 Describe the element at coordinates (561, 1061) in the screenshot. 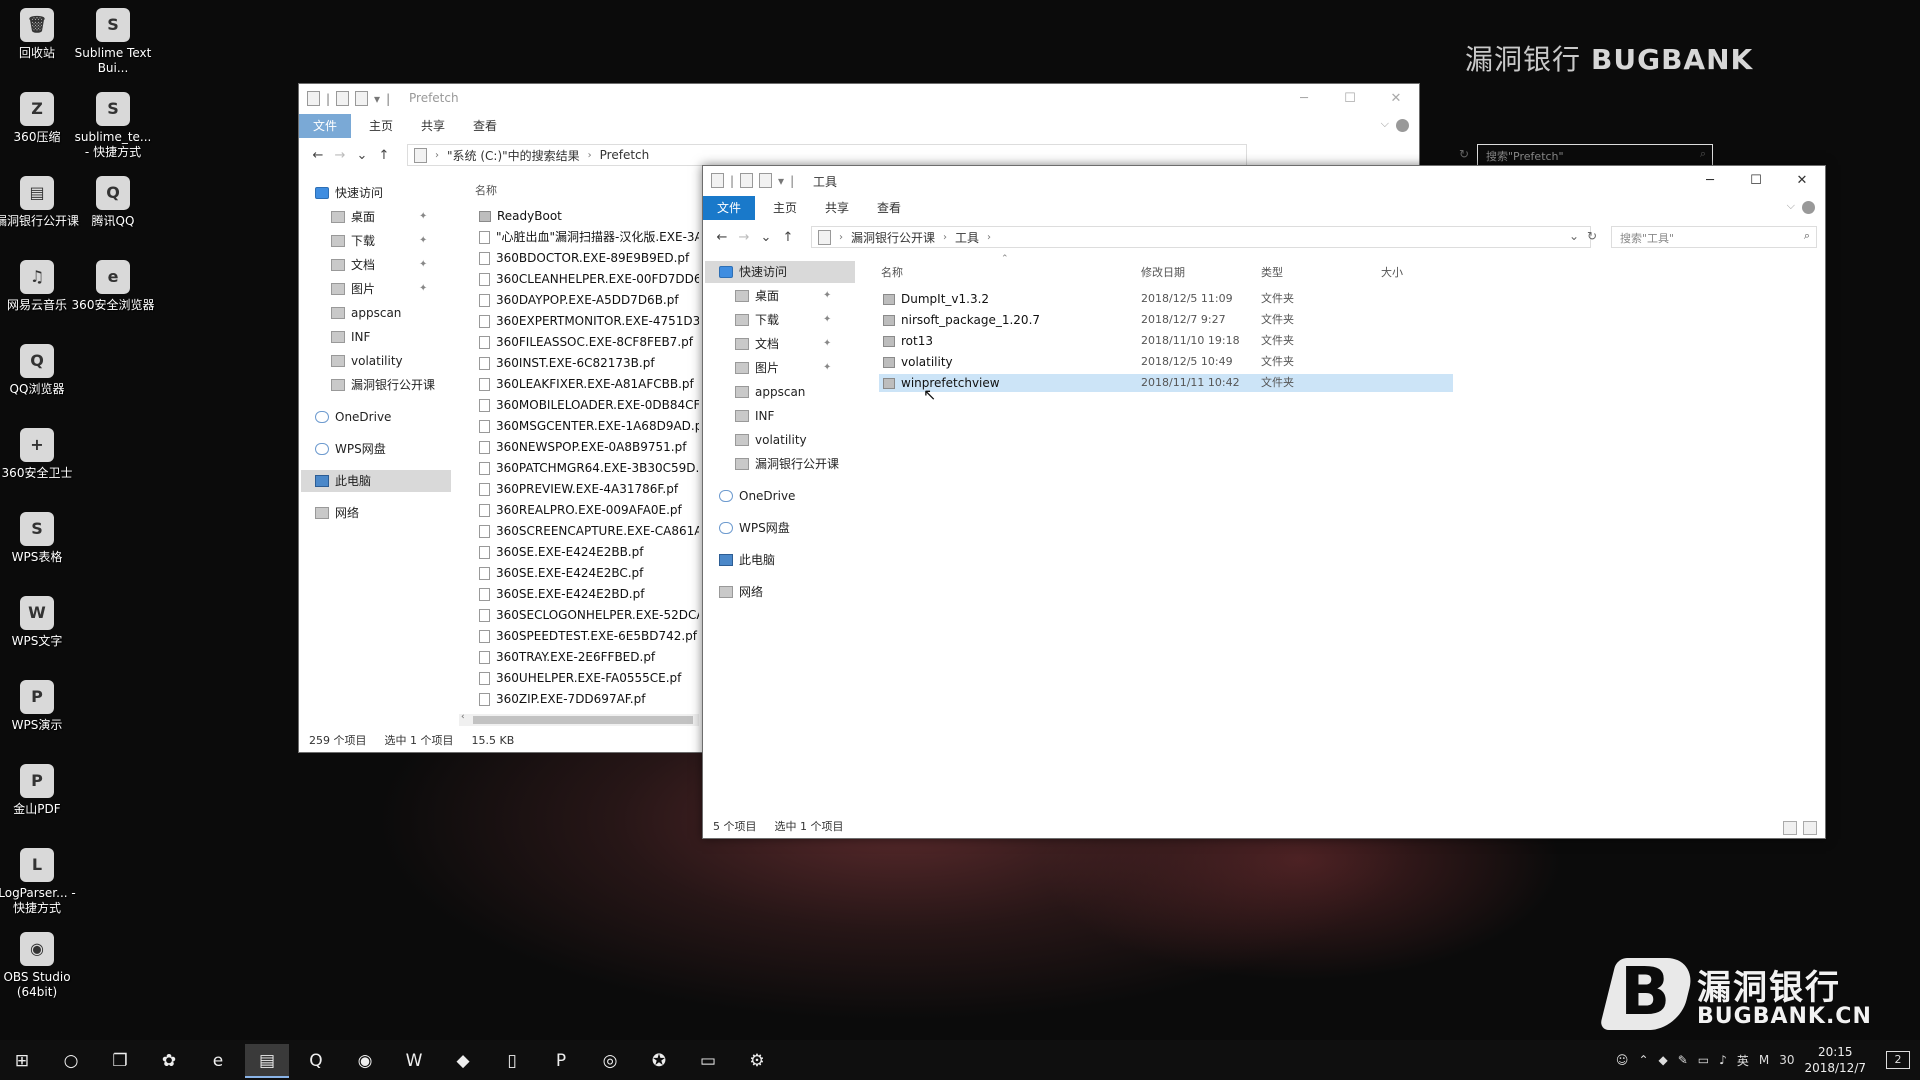

I see `wps-present-icon: P` at that location.